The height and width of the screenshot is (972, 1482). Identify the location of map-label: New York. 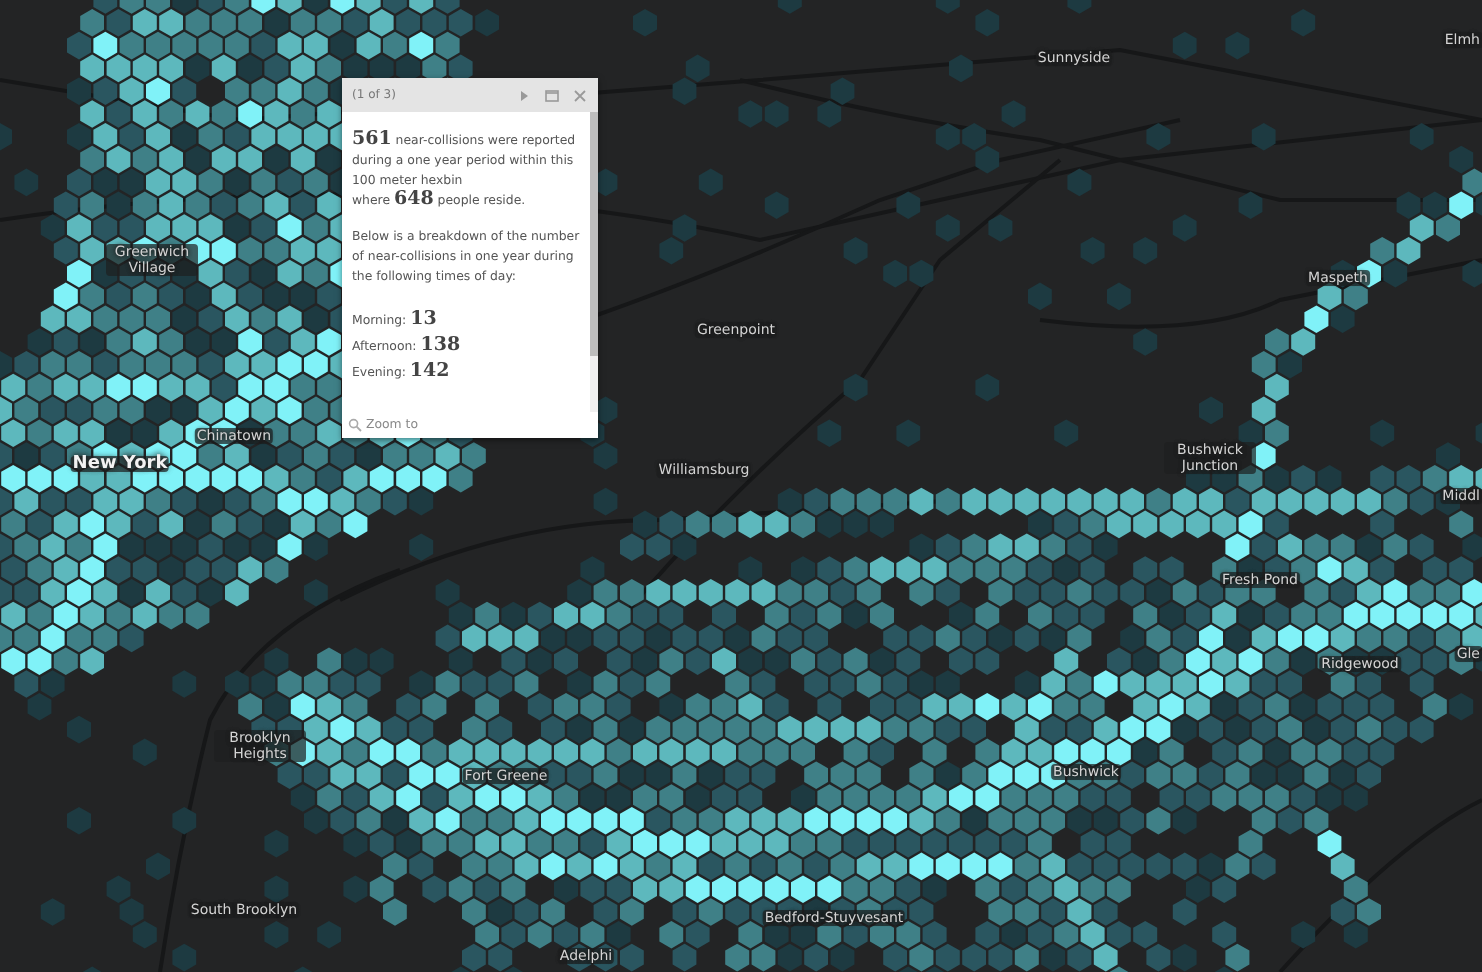
(120, 464).